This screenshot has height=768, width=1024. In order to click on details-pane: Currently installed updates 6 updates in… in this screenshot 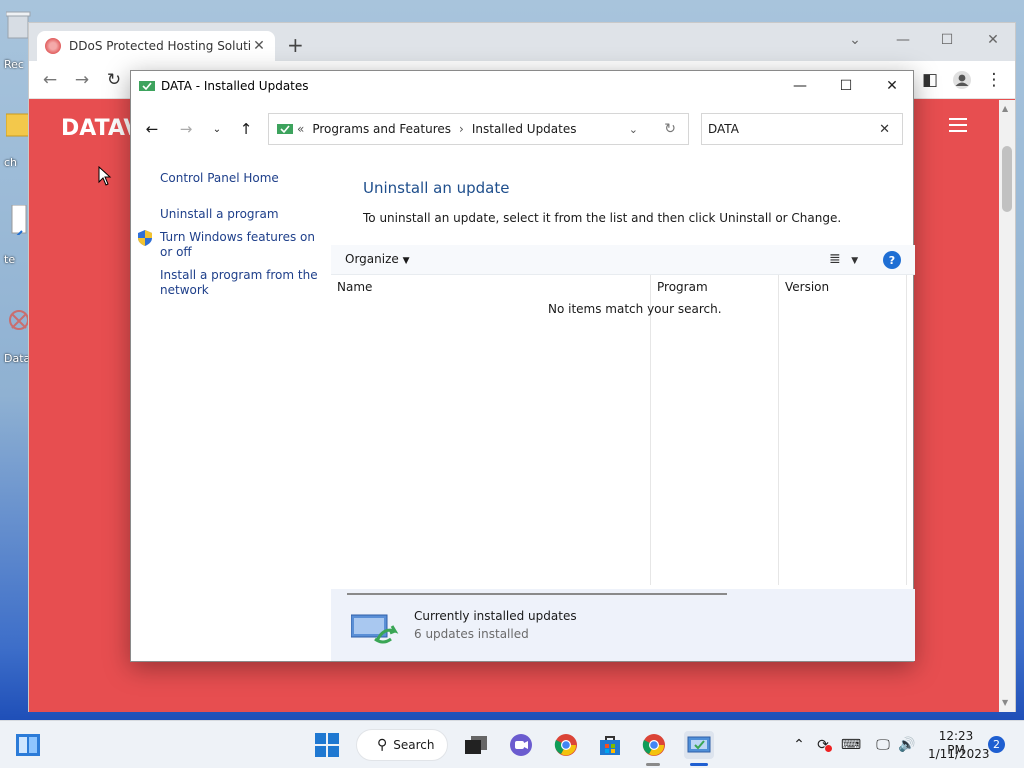, I will do `click(623, 625)`.